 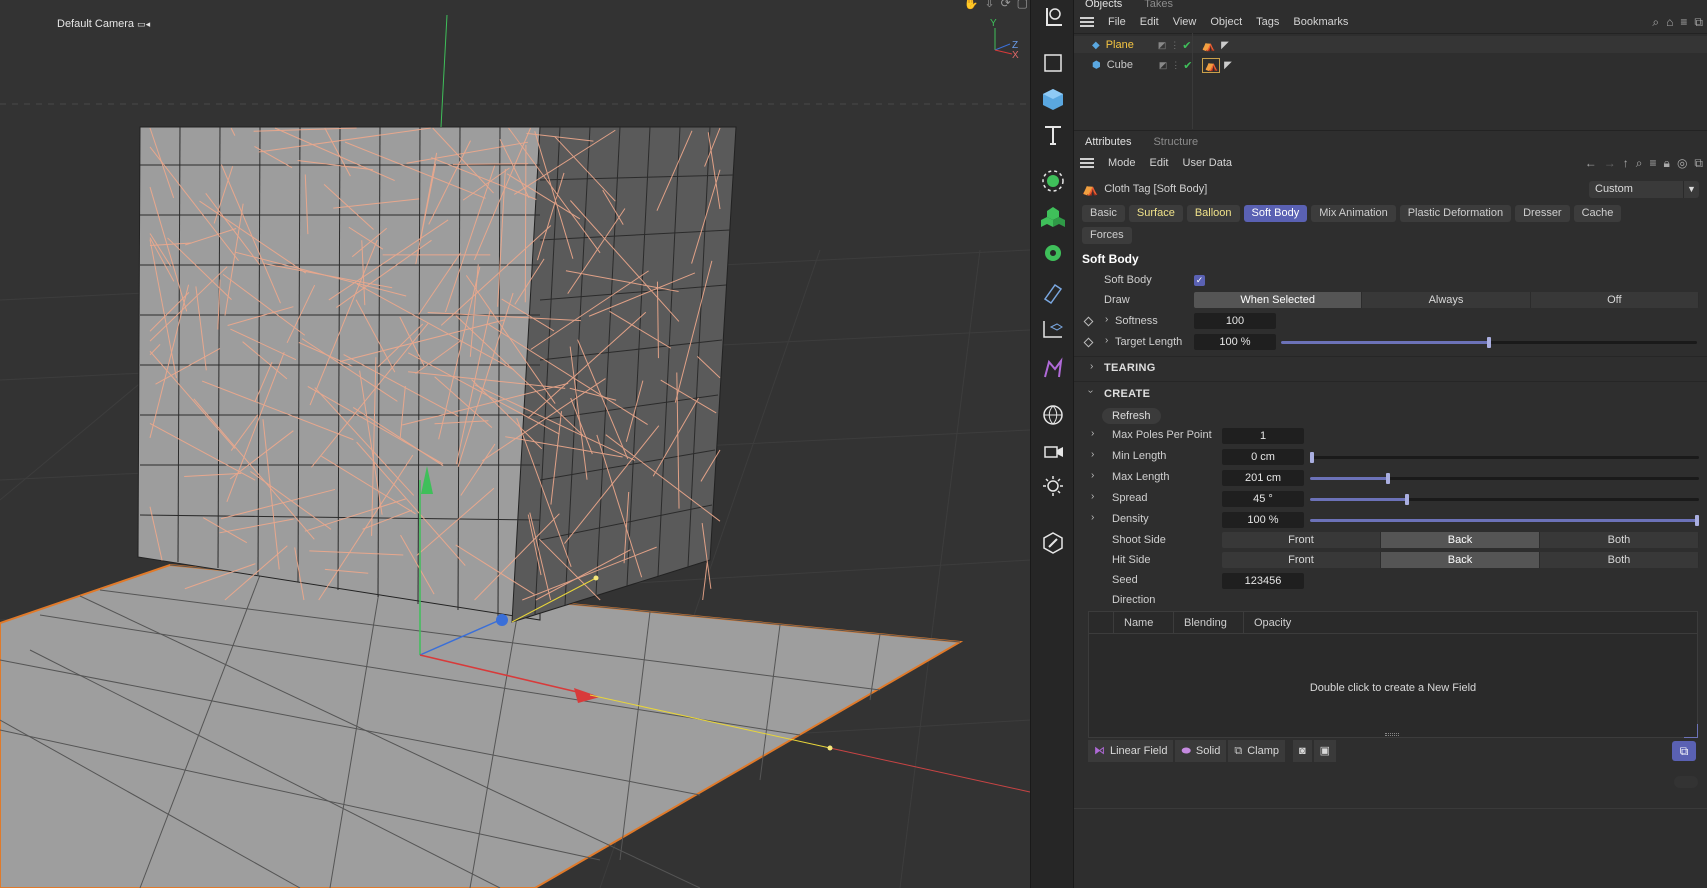 I want to click on resize-grip-icon, so click(x=1392, y=734).